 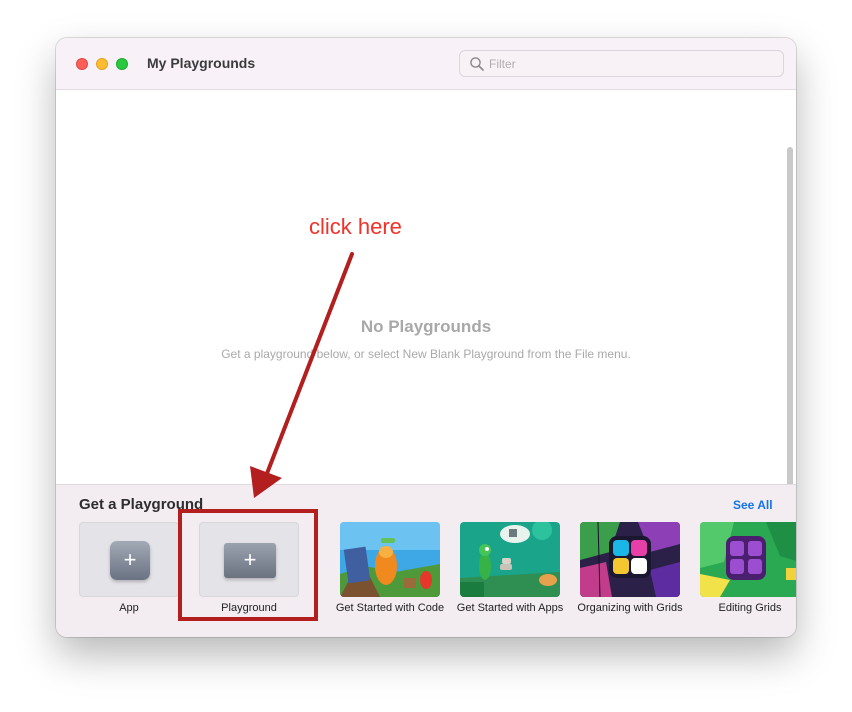 I want to click on filter-field, so click(x=621, y=63).